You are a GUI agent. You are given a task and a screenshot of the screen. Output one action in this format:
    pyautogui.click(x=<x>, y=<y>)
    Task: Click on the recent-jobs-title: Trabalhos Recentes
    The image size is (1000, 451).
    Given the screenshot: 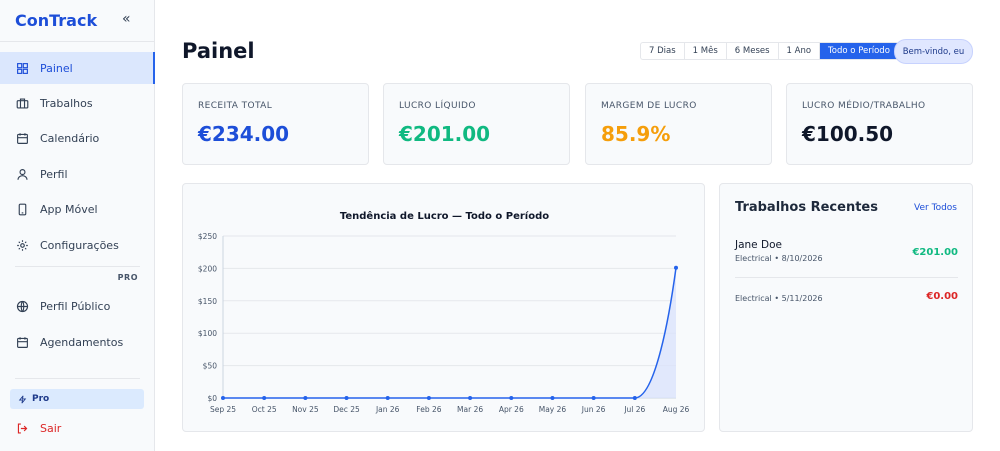 What is the action you would take?
    pyautogui.click(x=806, y=207)
    